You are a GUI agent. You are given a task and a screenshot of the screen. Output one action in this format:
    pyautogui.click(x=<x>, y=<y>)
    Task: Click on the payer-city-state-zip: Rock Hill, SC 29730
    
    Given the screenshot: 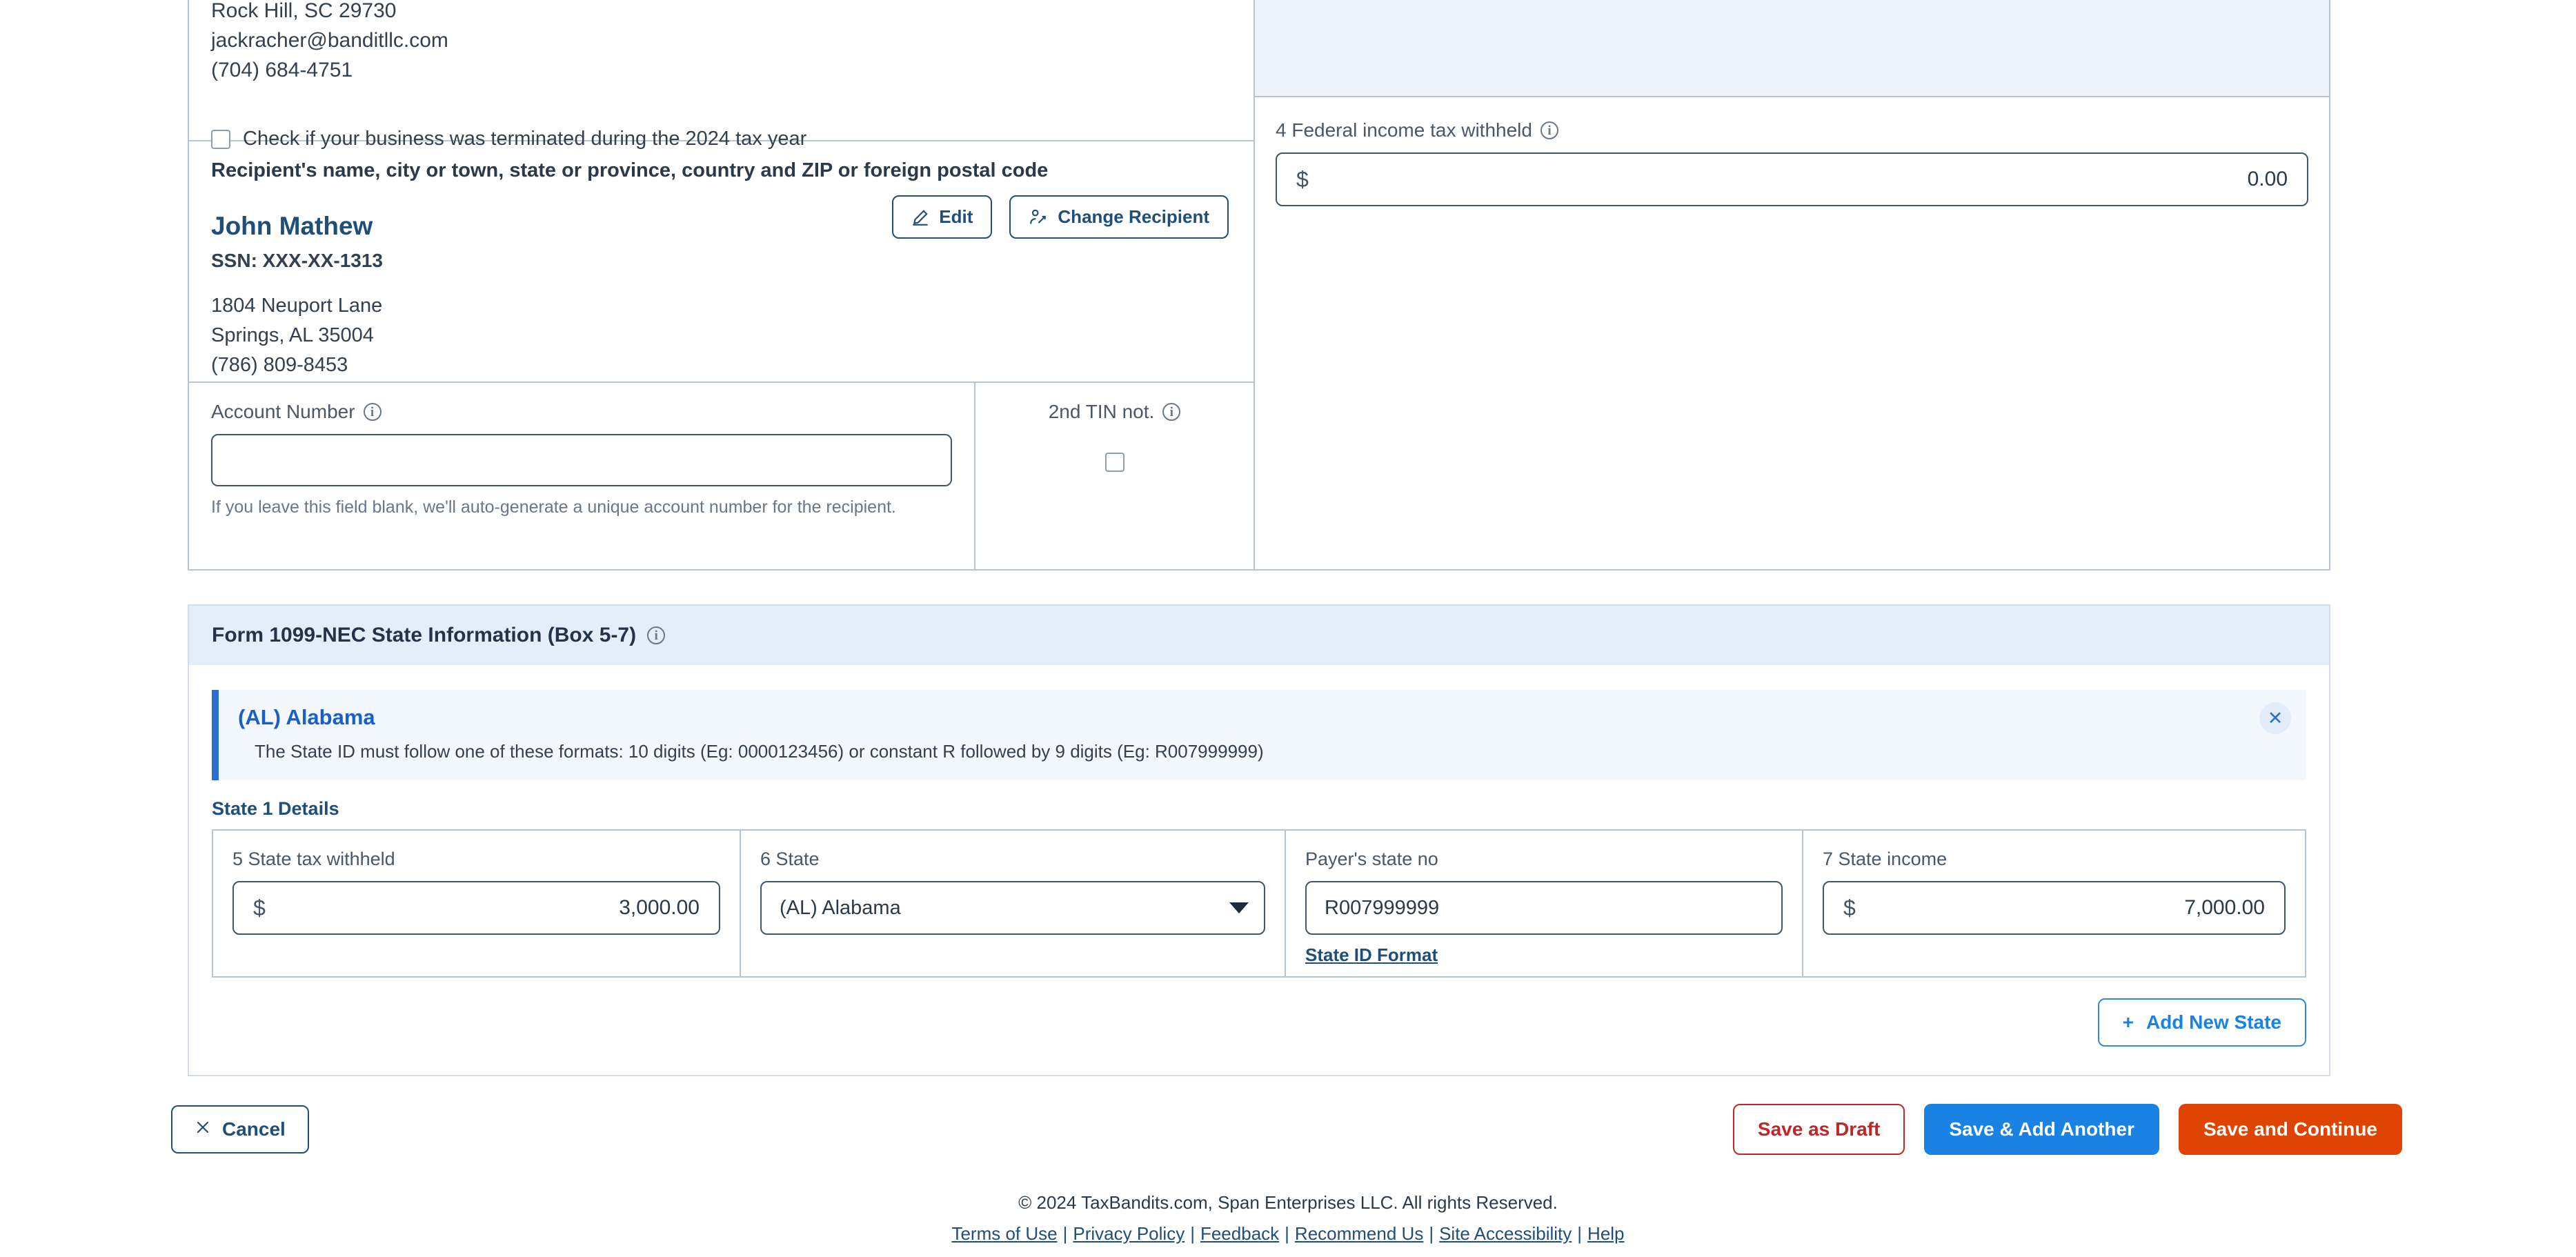 What is the action you would take?
    pyautogui.click(x=304, y=11)
    